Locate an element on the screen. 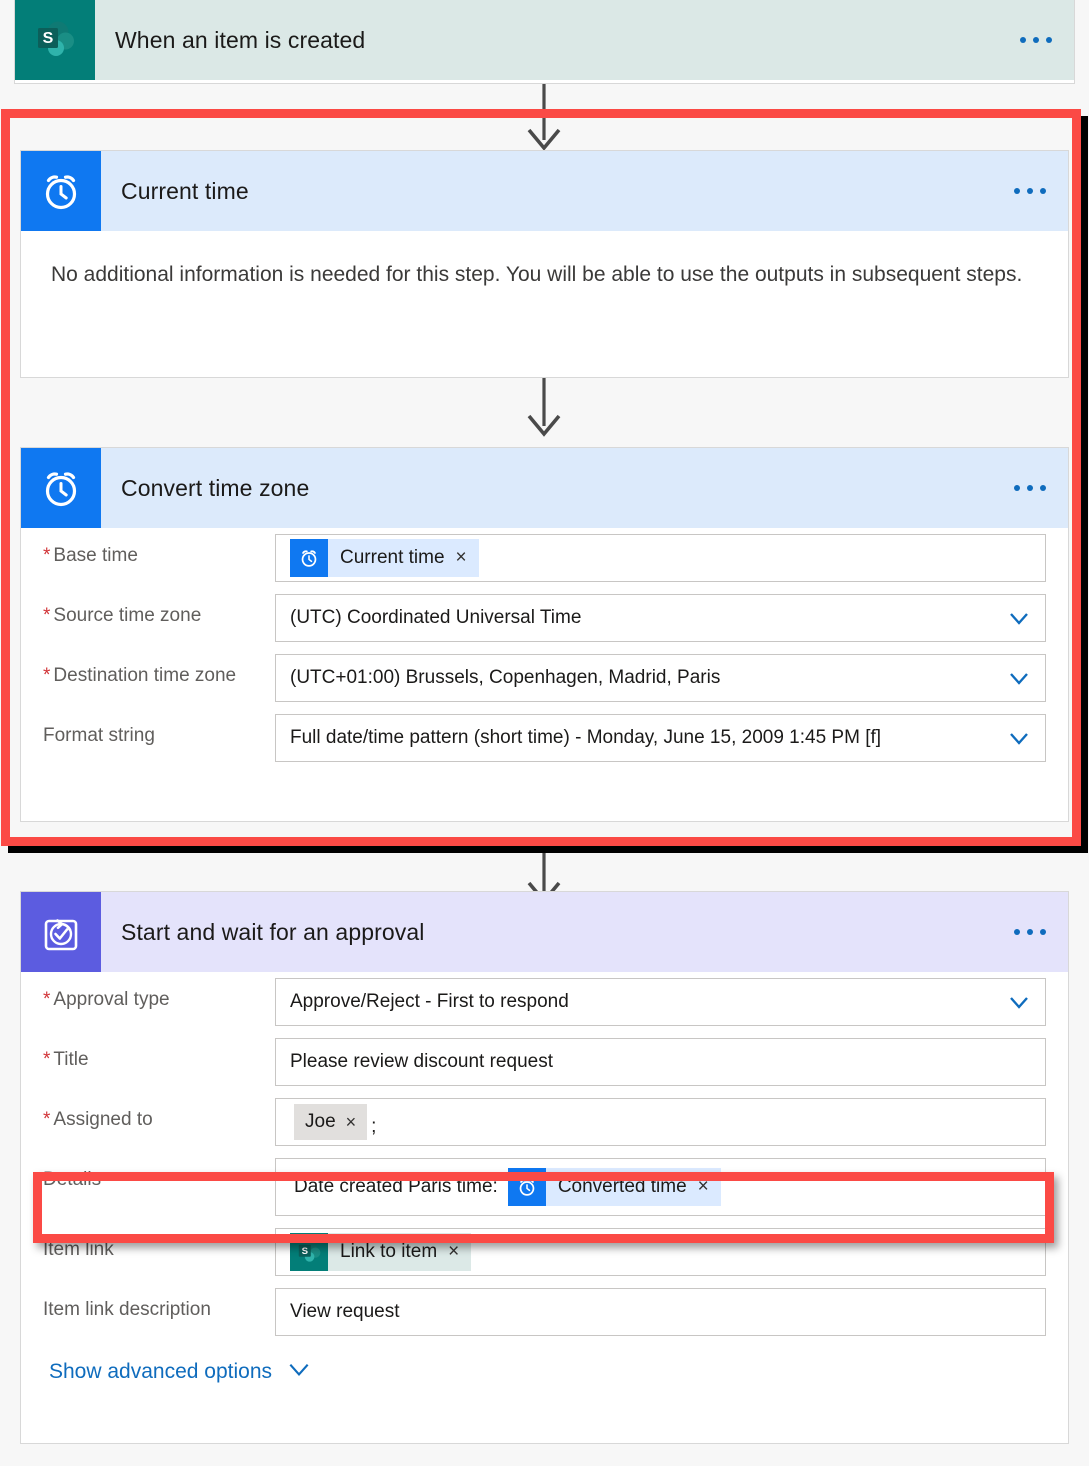 This screenshot has height=1466, width=1089. approval-check-icon is located at coordinates (61, 932).